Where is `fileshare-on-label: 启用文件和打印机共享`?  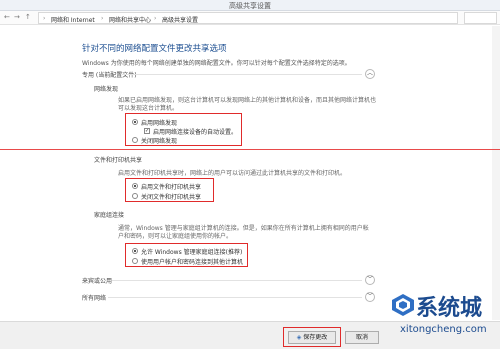 fileshare-on-label: 启用文件和打印机共享 is located at coordinates (171, 186).